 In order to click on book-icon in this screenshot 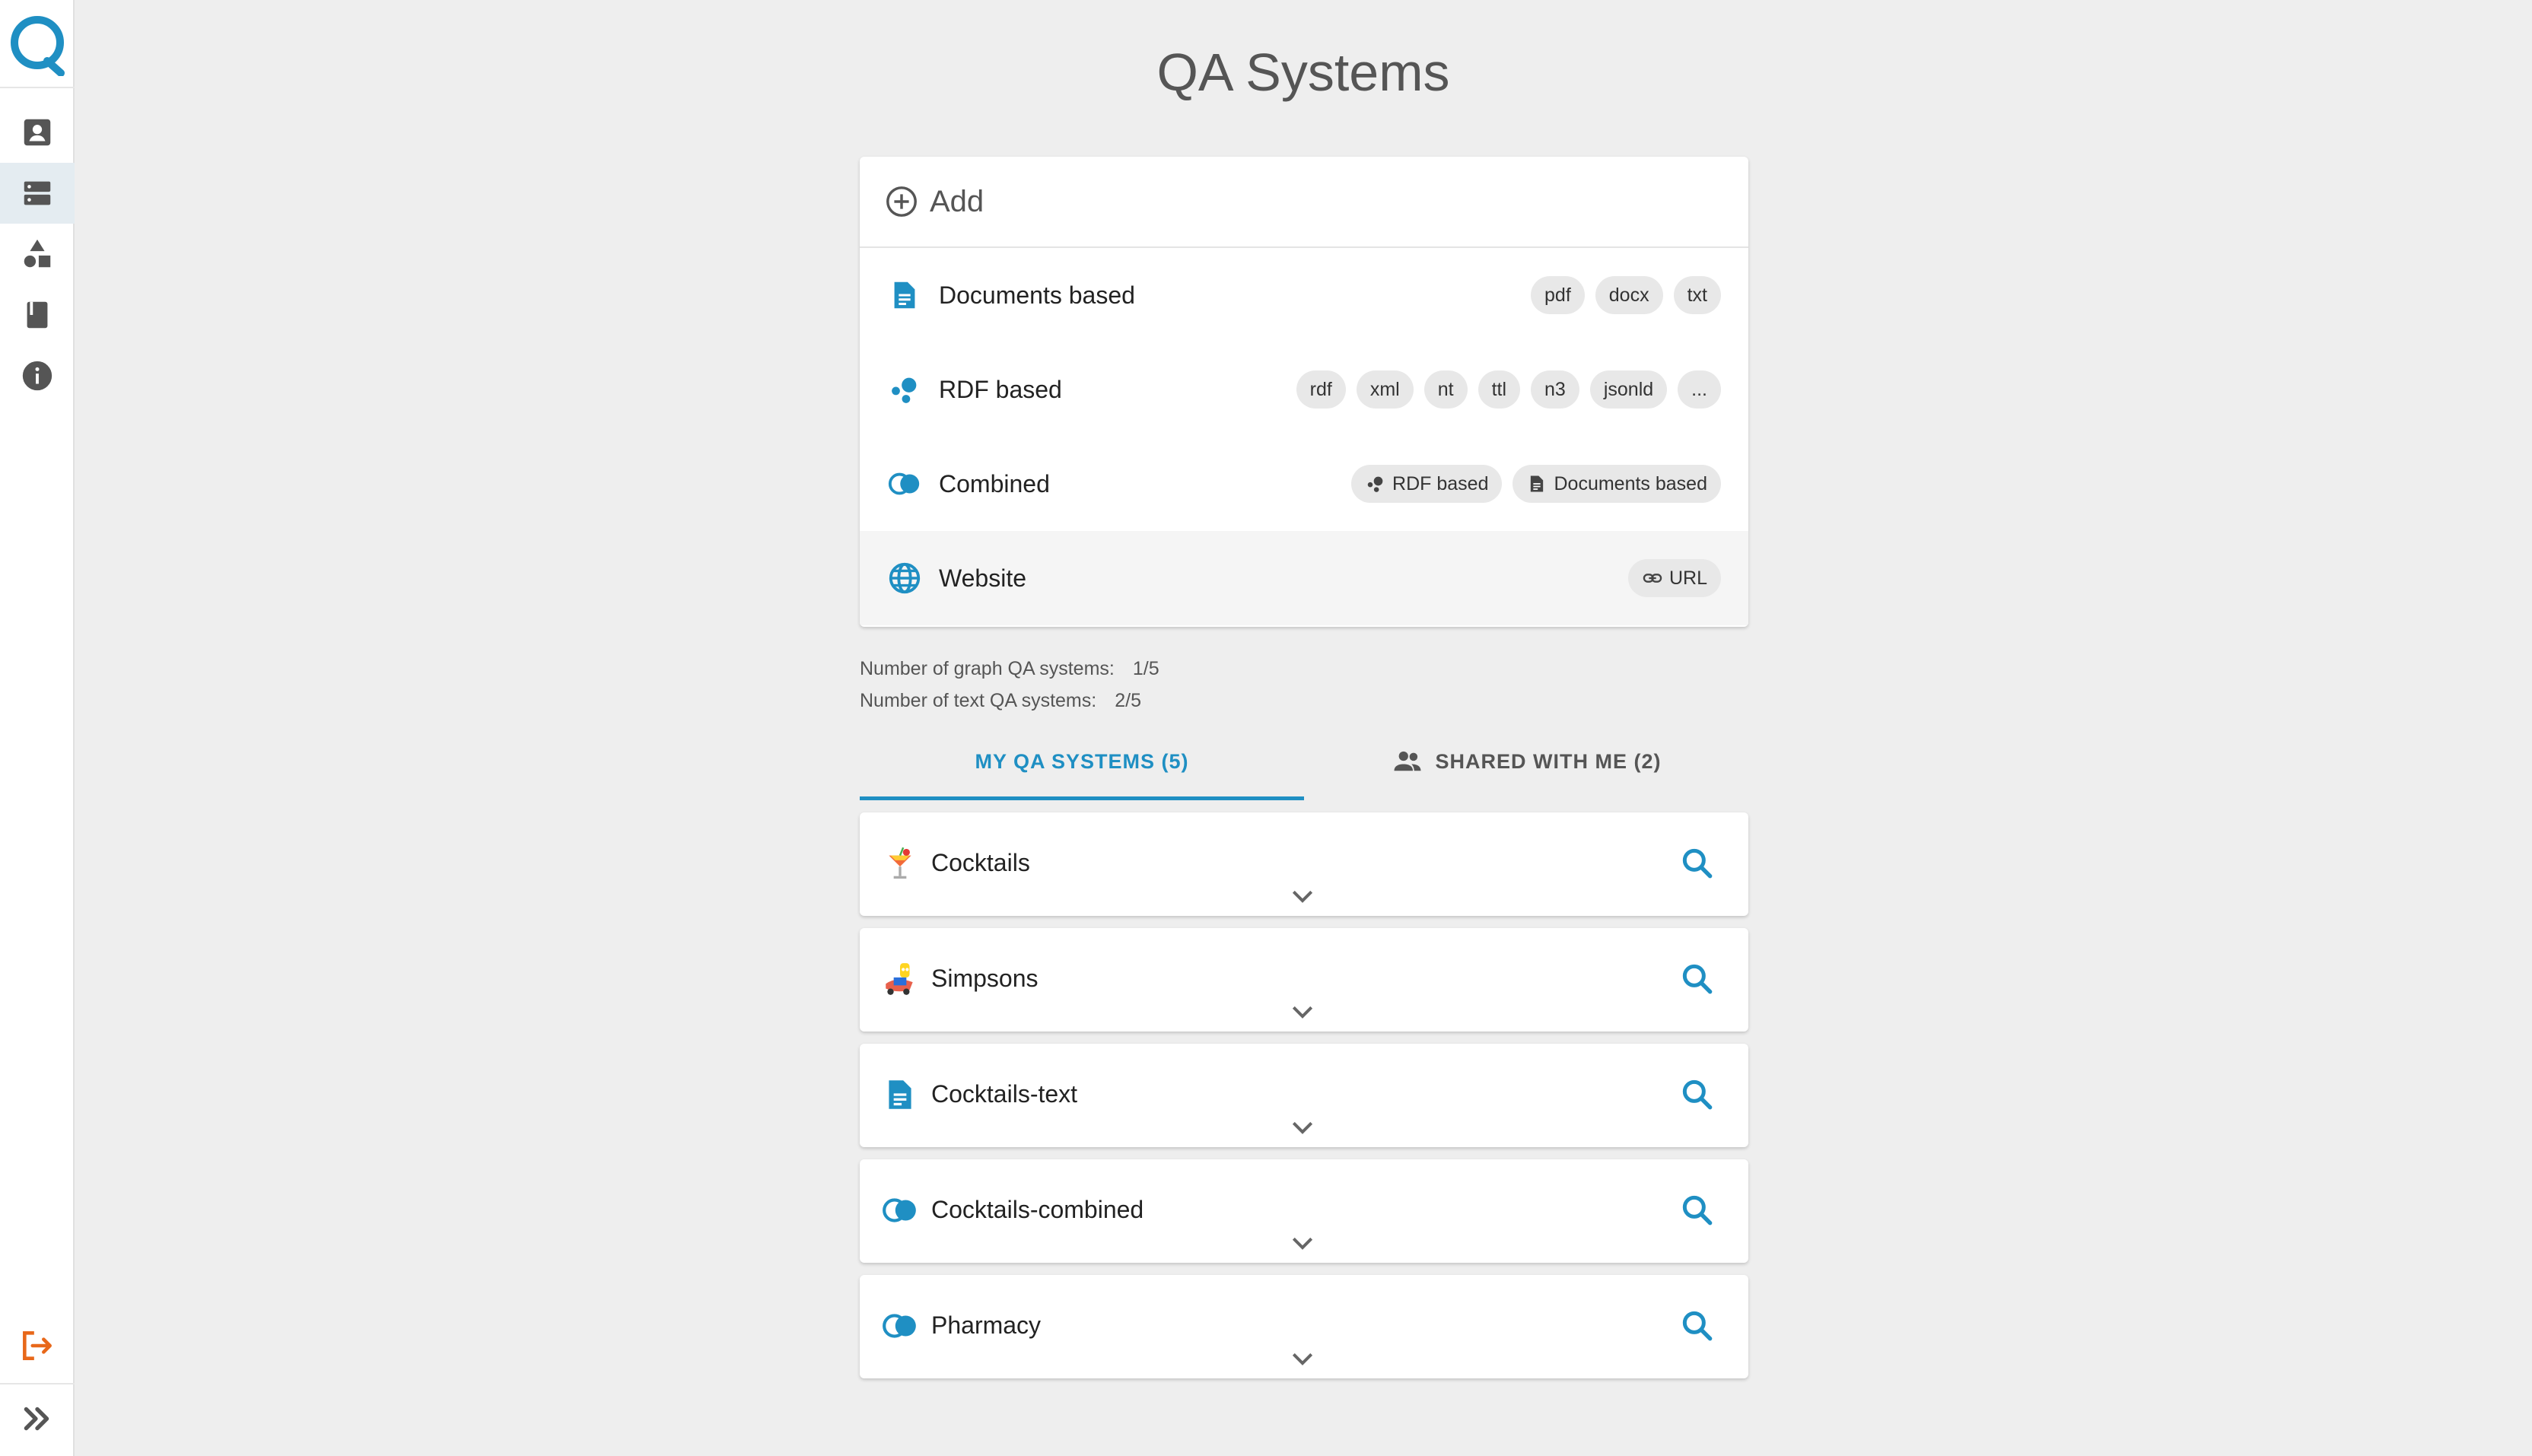, I will do `click(37, 315)`.